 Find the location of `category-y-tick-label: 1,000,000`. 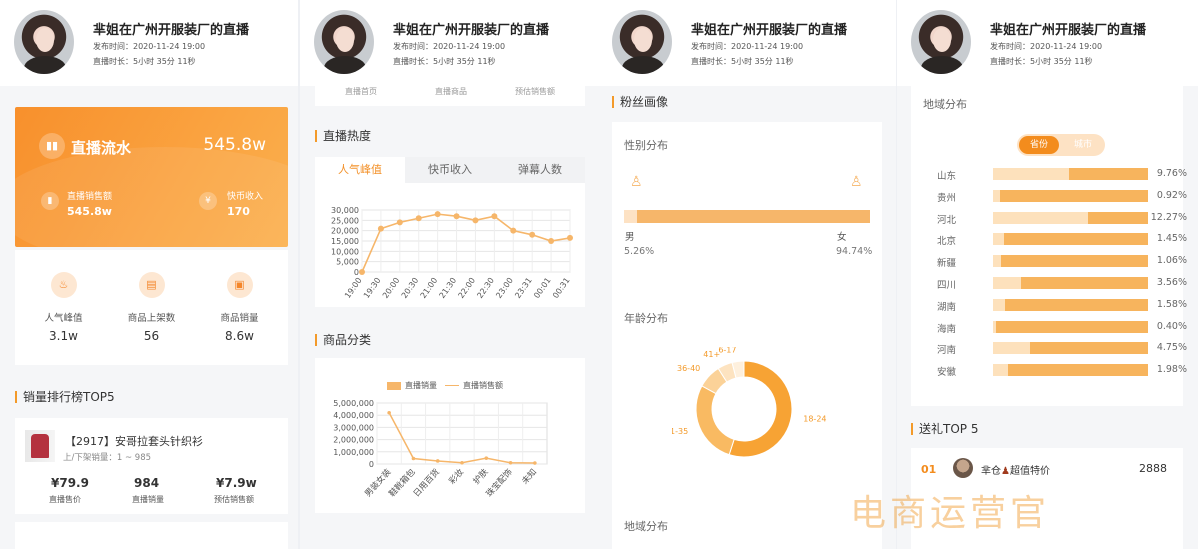

category-y-tick-label: 1,000,000 is located at coordinates (353, 452).